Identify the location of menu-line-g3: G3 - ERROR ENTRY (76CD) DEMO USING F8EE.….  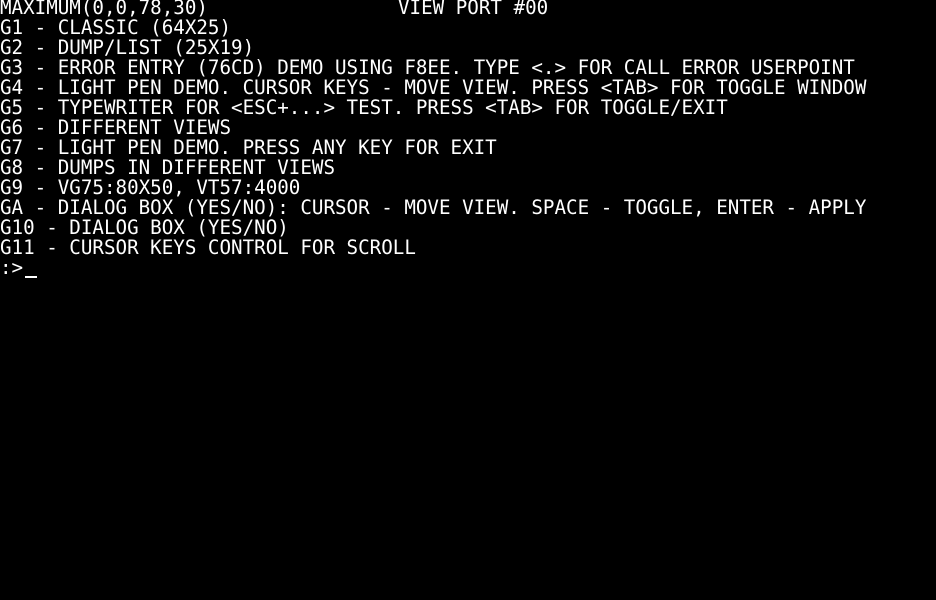
(427, 67).